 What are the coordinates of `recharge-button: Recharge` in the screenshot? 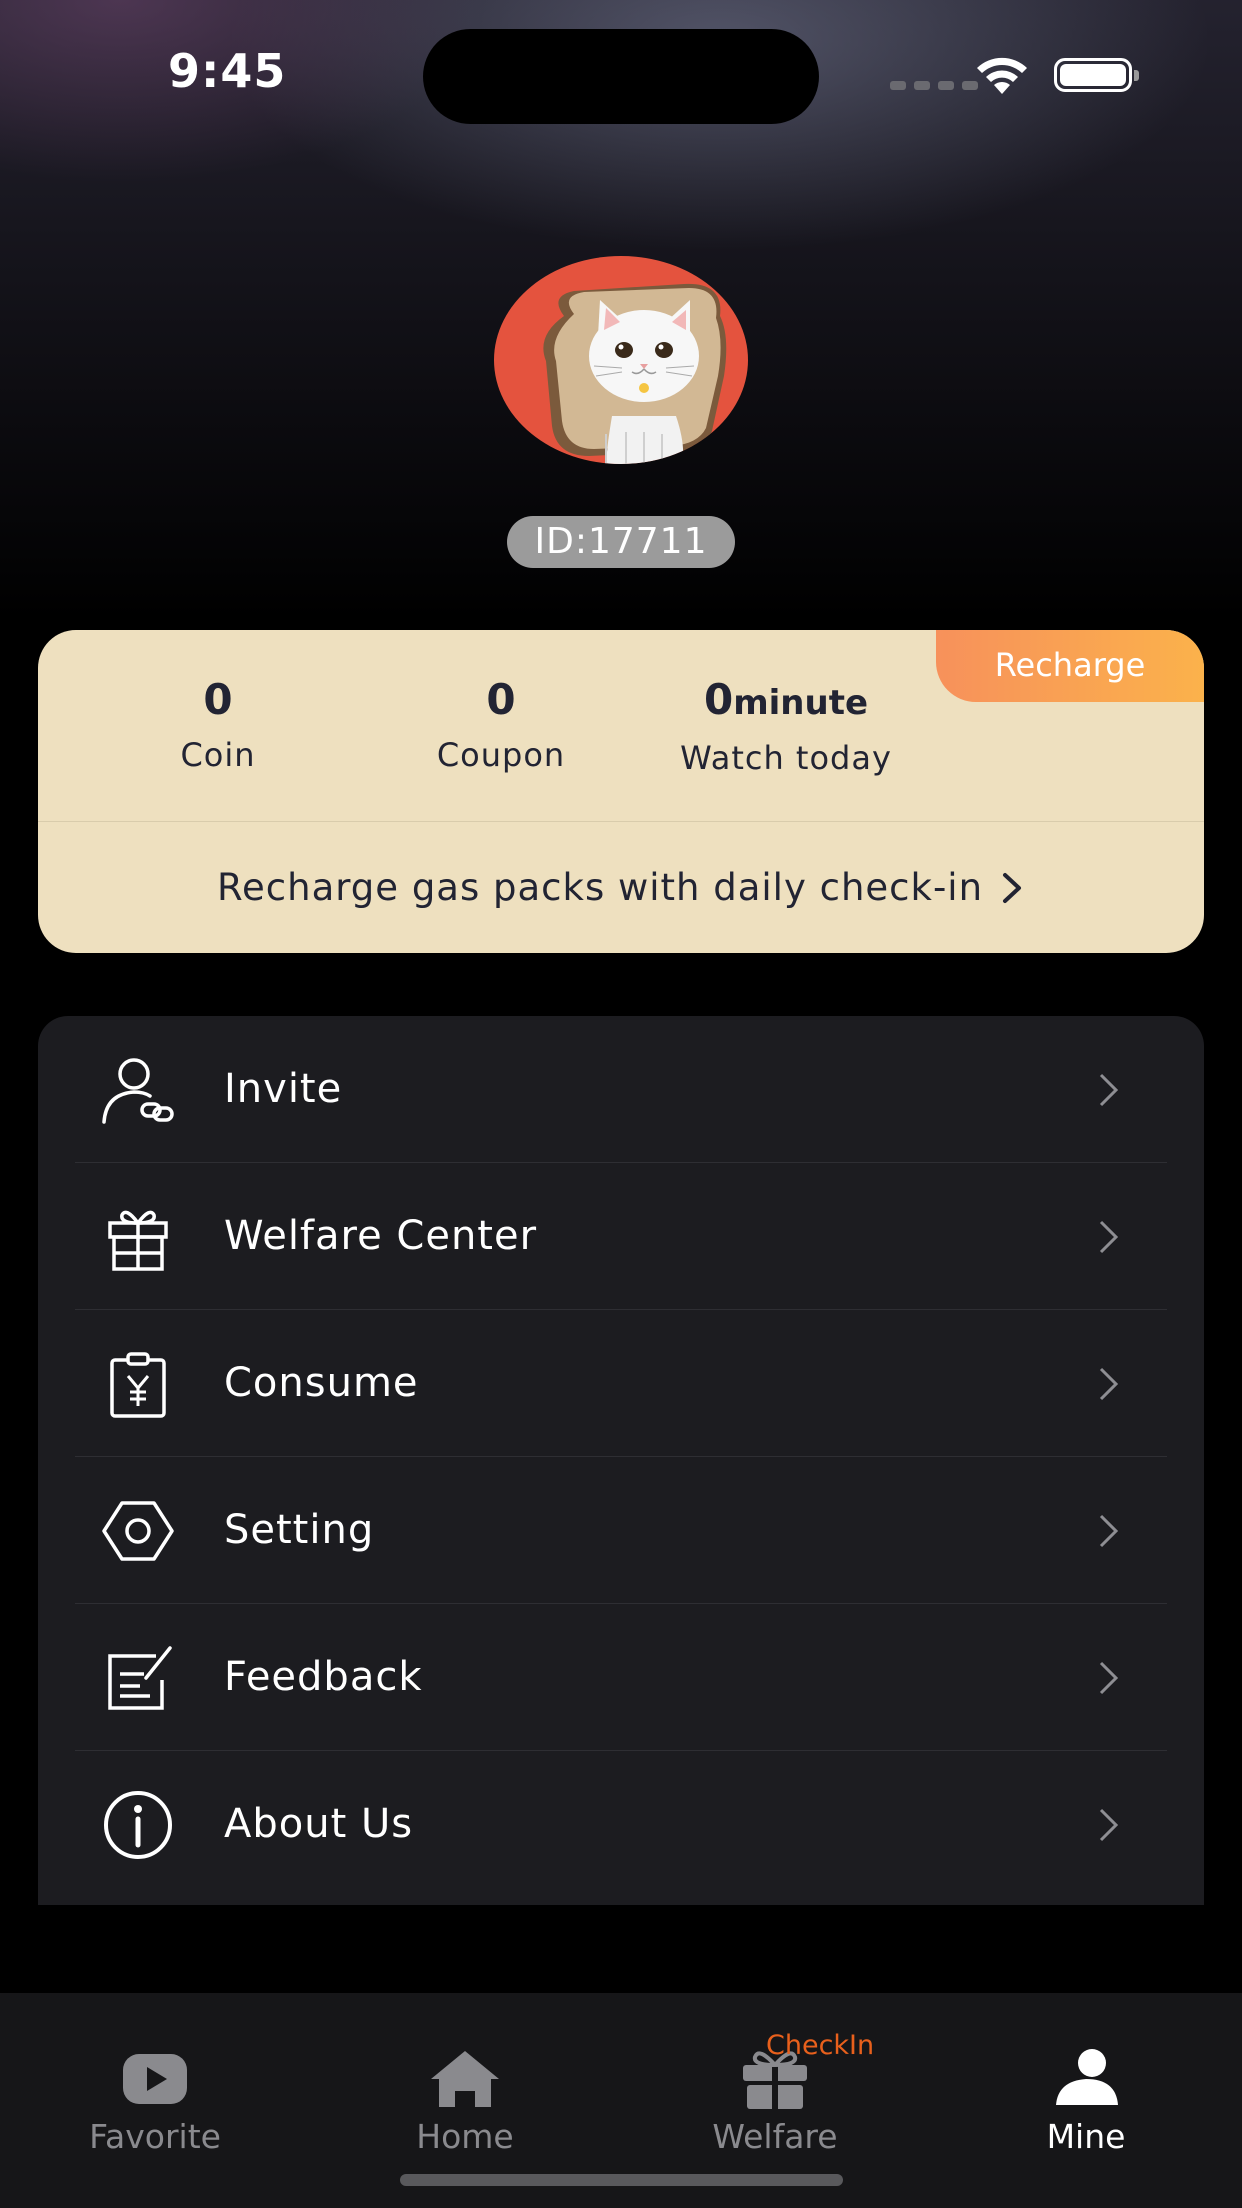 It's located at (1070, 666).